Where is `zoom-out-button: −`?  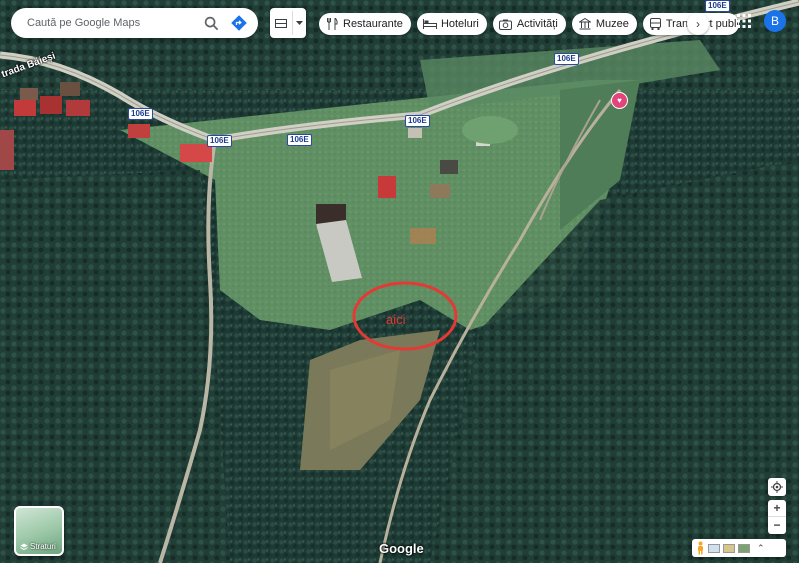
zoom-out-button: − is located at coordinates (777, 525).